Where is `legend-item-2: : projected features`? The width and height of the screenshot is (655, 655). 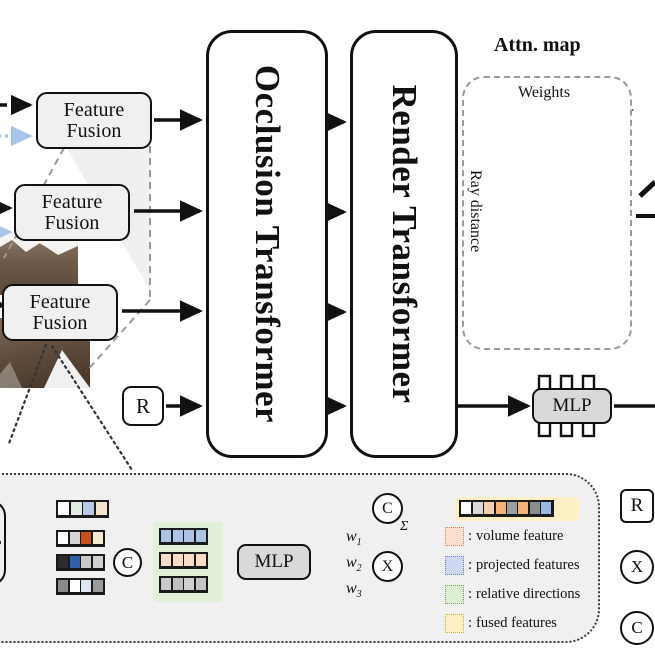 legend-item-2: : projected features is located at coordinates (512, 565).